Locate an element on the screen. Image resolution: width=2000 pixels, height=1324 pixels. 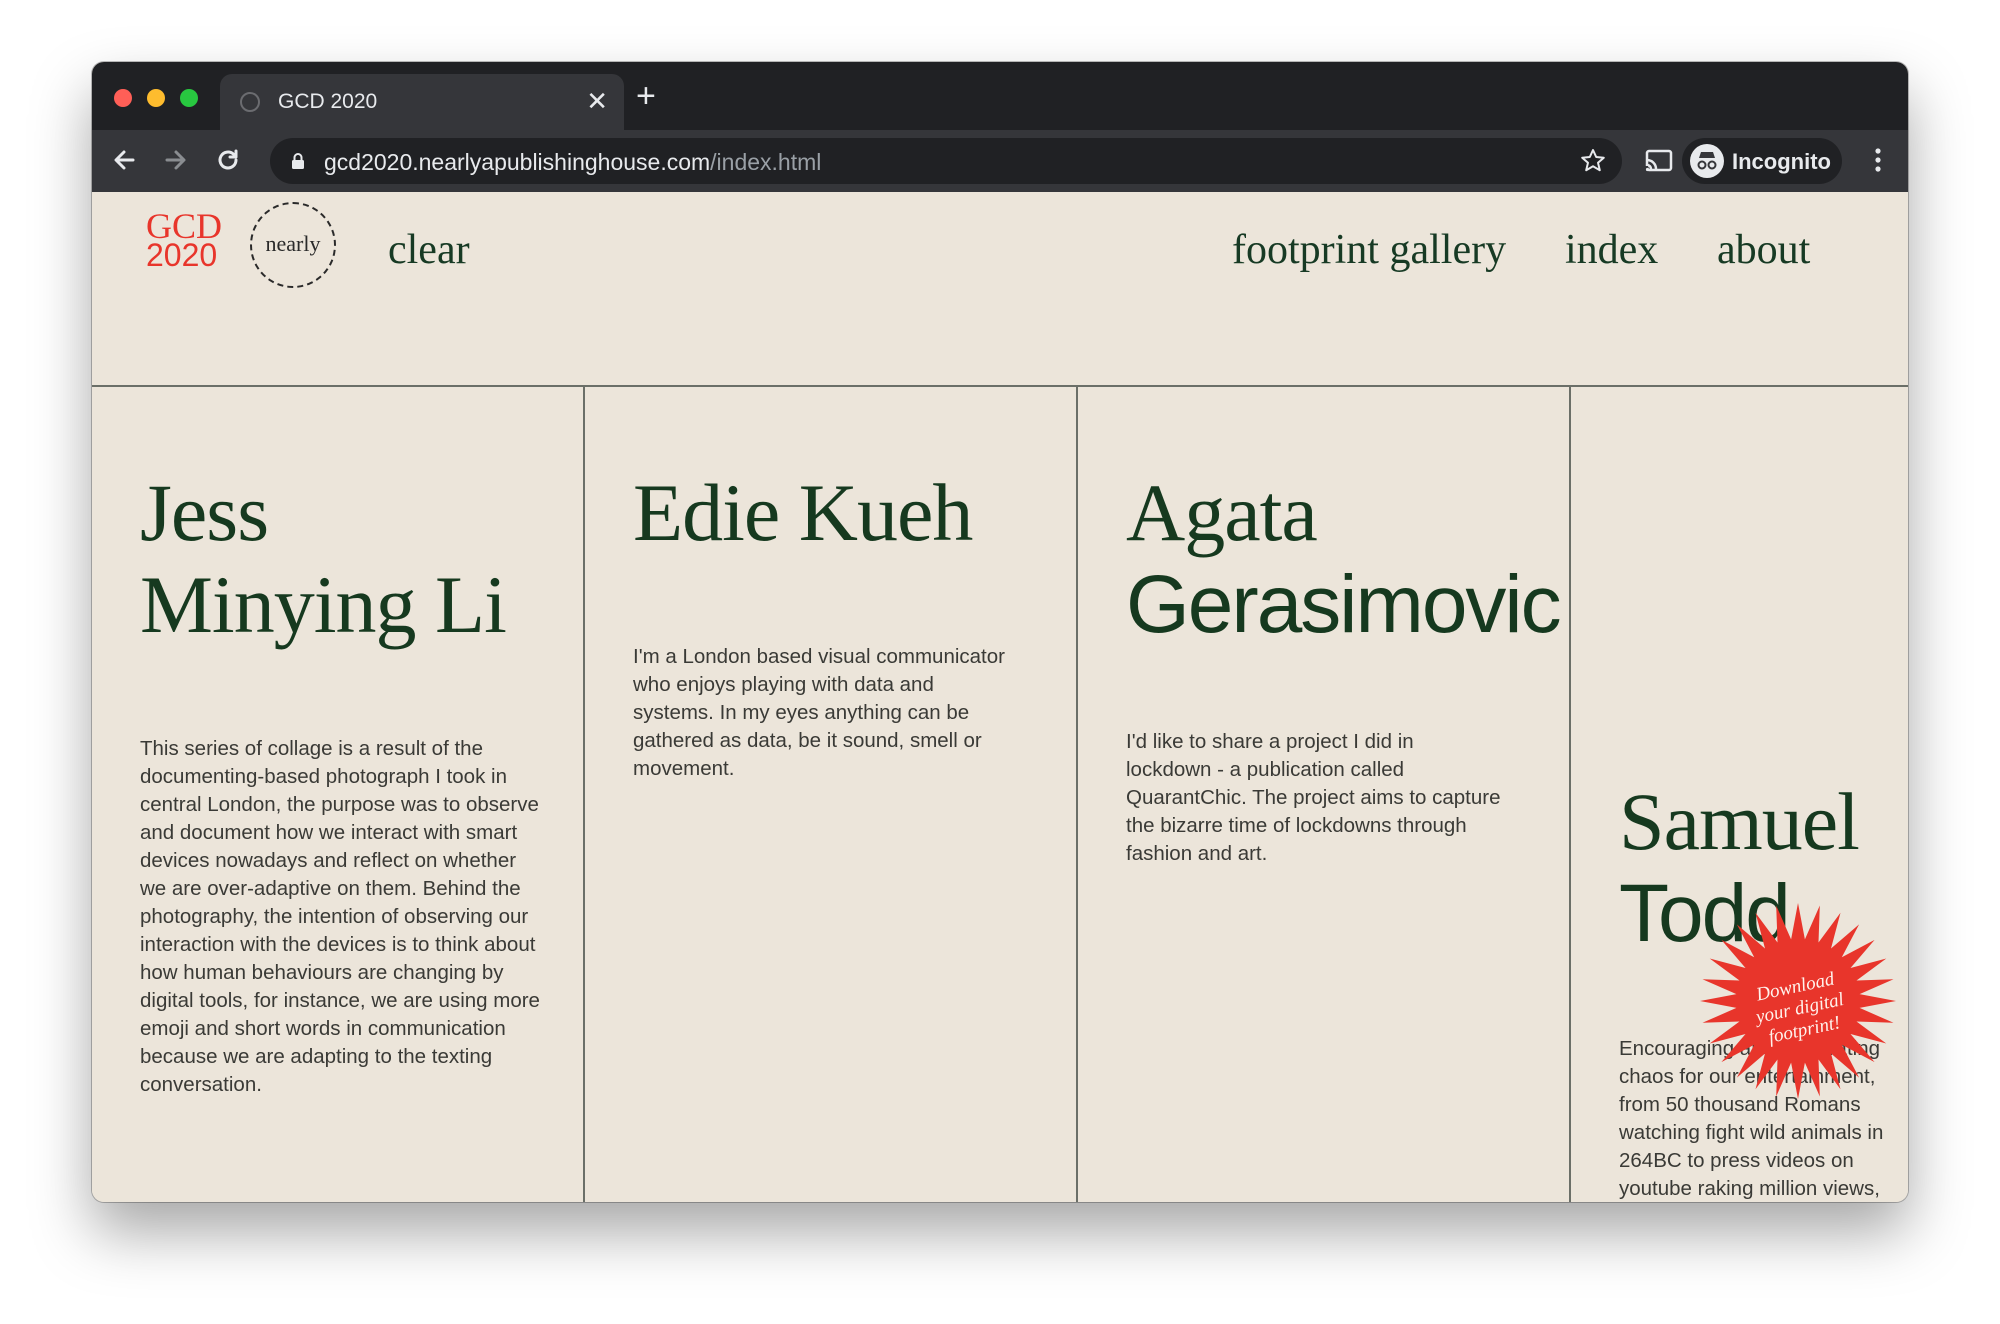
name-line-2: Gerasimovic is located at coordinates (1344, 604).